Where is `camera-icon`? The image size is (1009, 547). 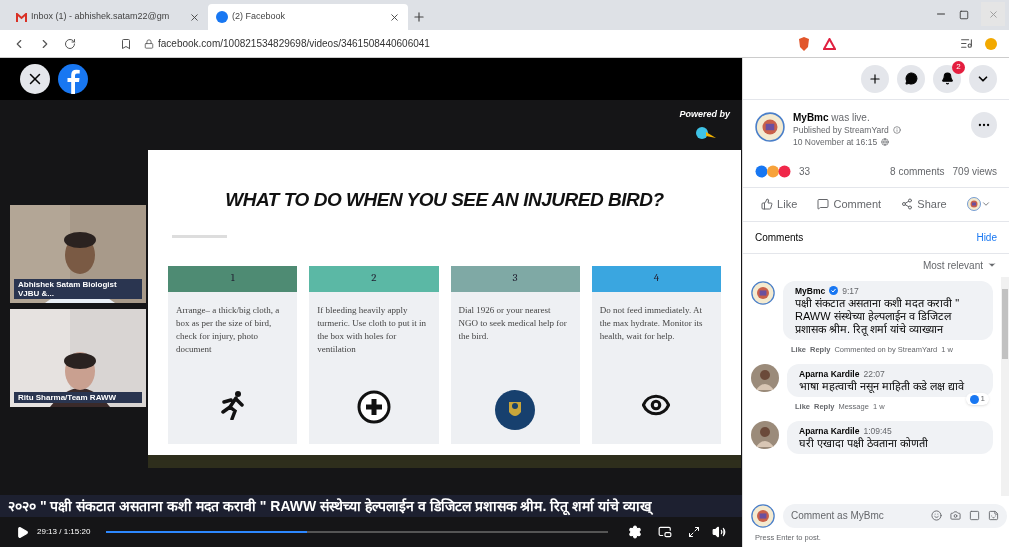 camera-icon is located at coordinates (955, 516).